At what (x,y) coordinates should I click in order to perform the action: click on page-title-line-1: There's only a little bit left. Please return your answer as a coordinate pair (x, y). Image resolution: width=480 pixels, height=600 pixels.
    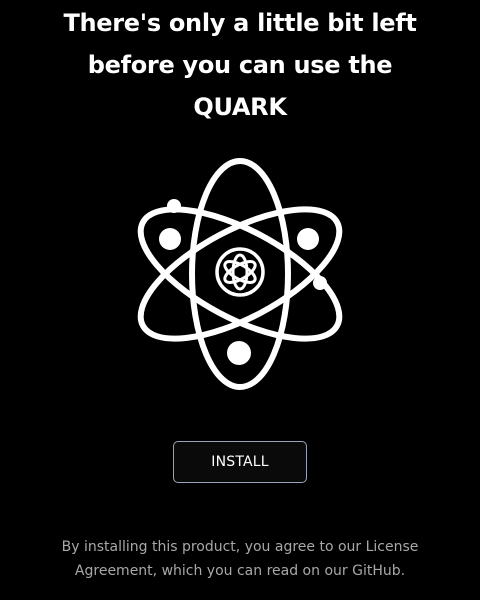
    Looking at the image, I should click on (240, 23).